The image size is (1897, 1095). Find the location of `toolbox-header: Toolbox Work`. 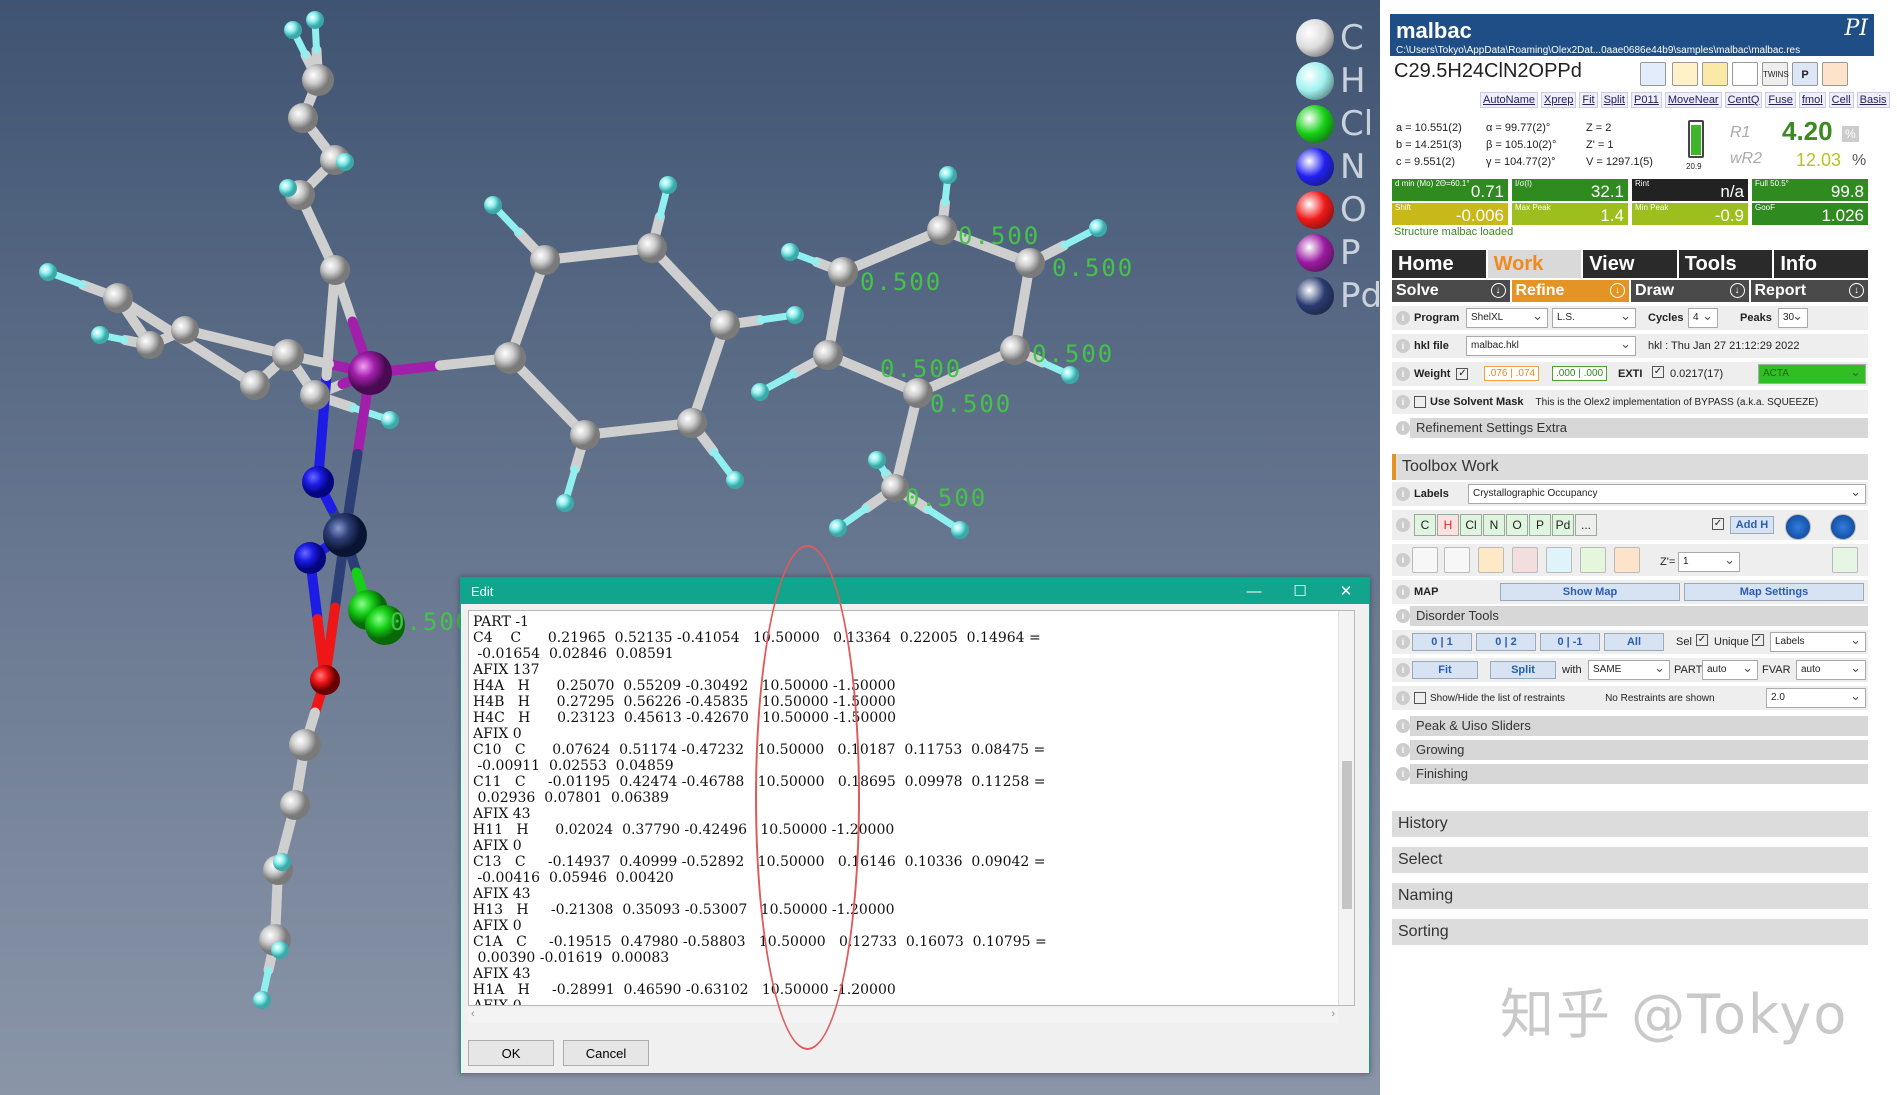

toolbox-header: Toolbox Work is located at coordinates (1630, 467).